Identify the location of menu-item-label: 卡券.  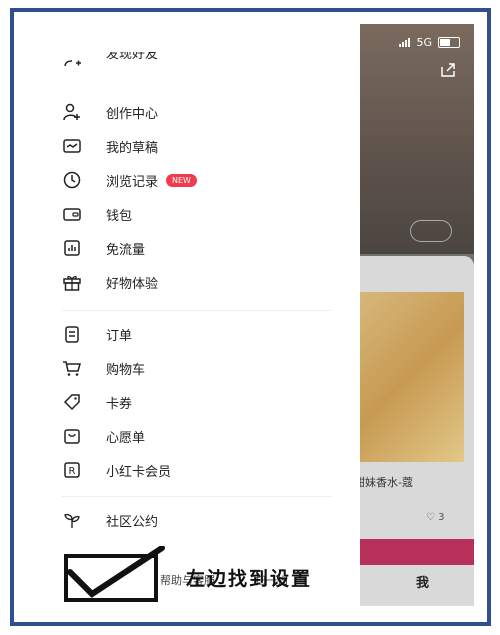
(119, 404).